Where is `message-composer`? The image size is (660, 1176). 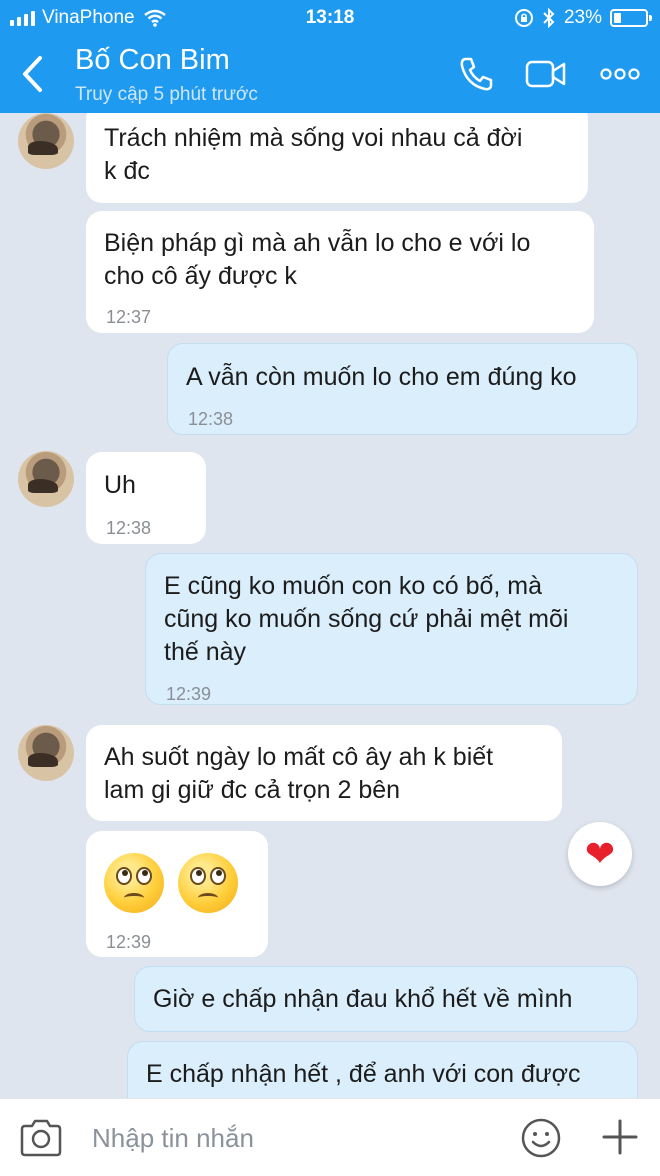
message-composer is located at coordinates (330, 1137).